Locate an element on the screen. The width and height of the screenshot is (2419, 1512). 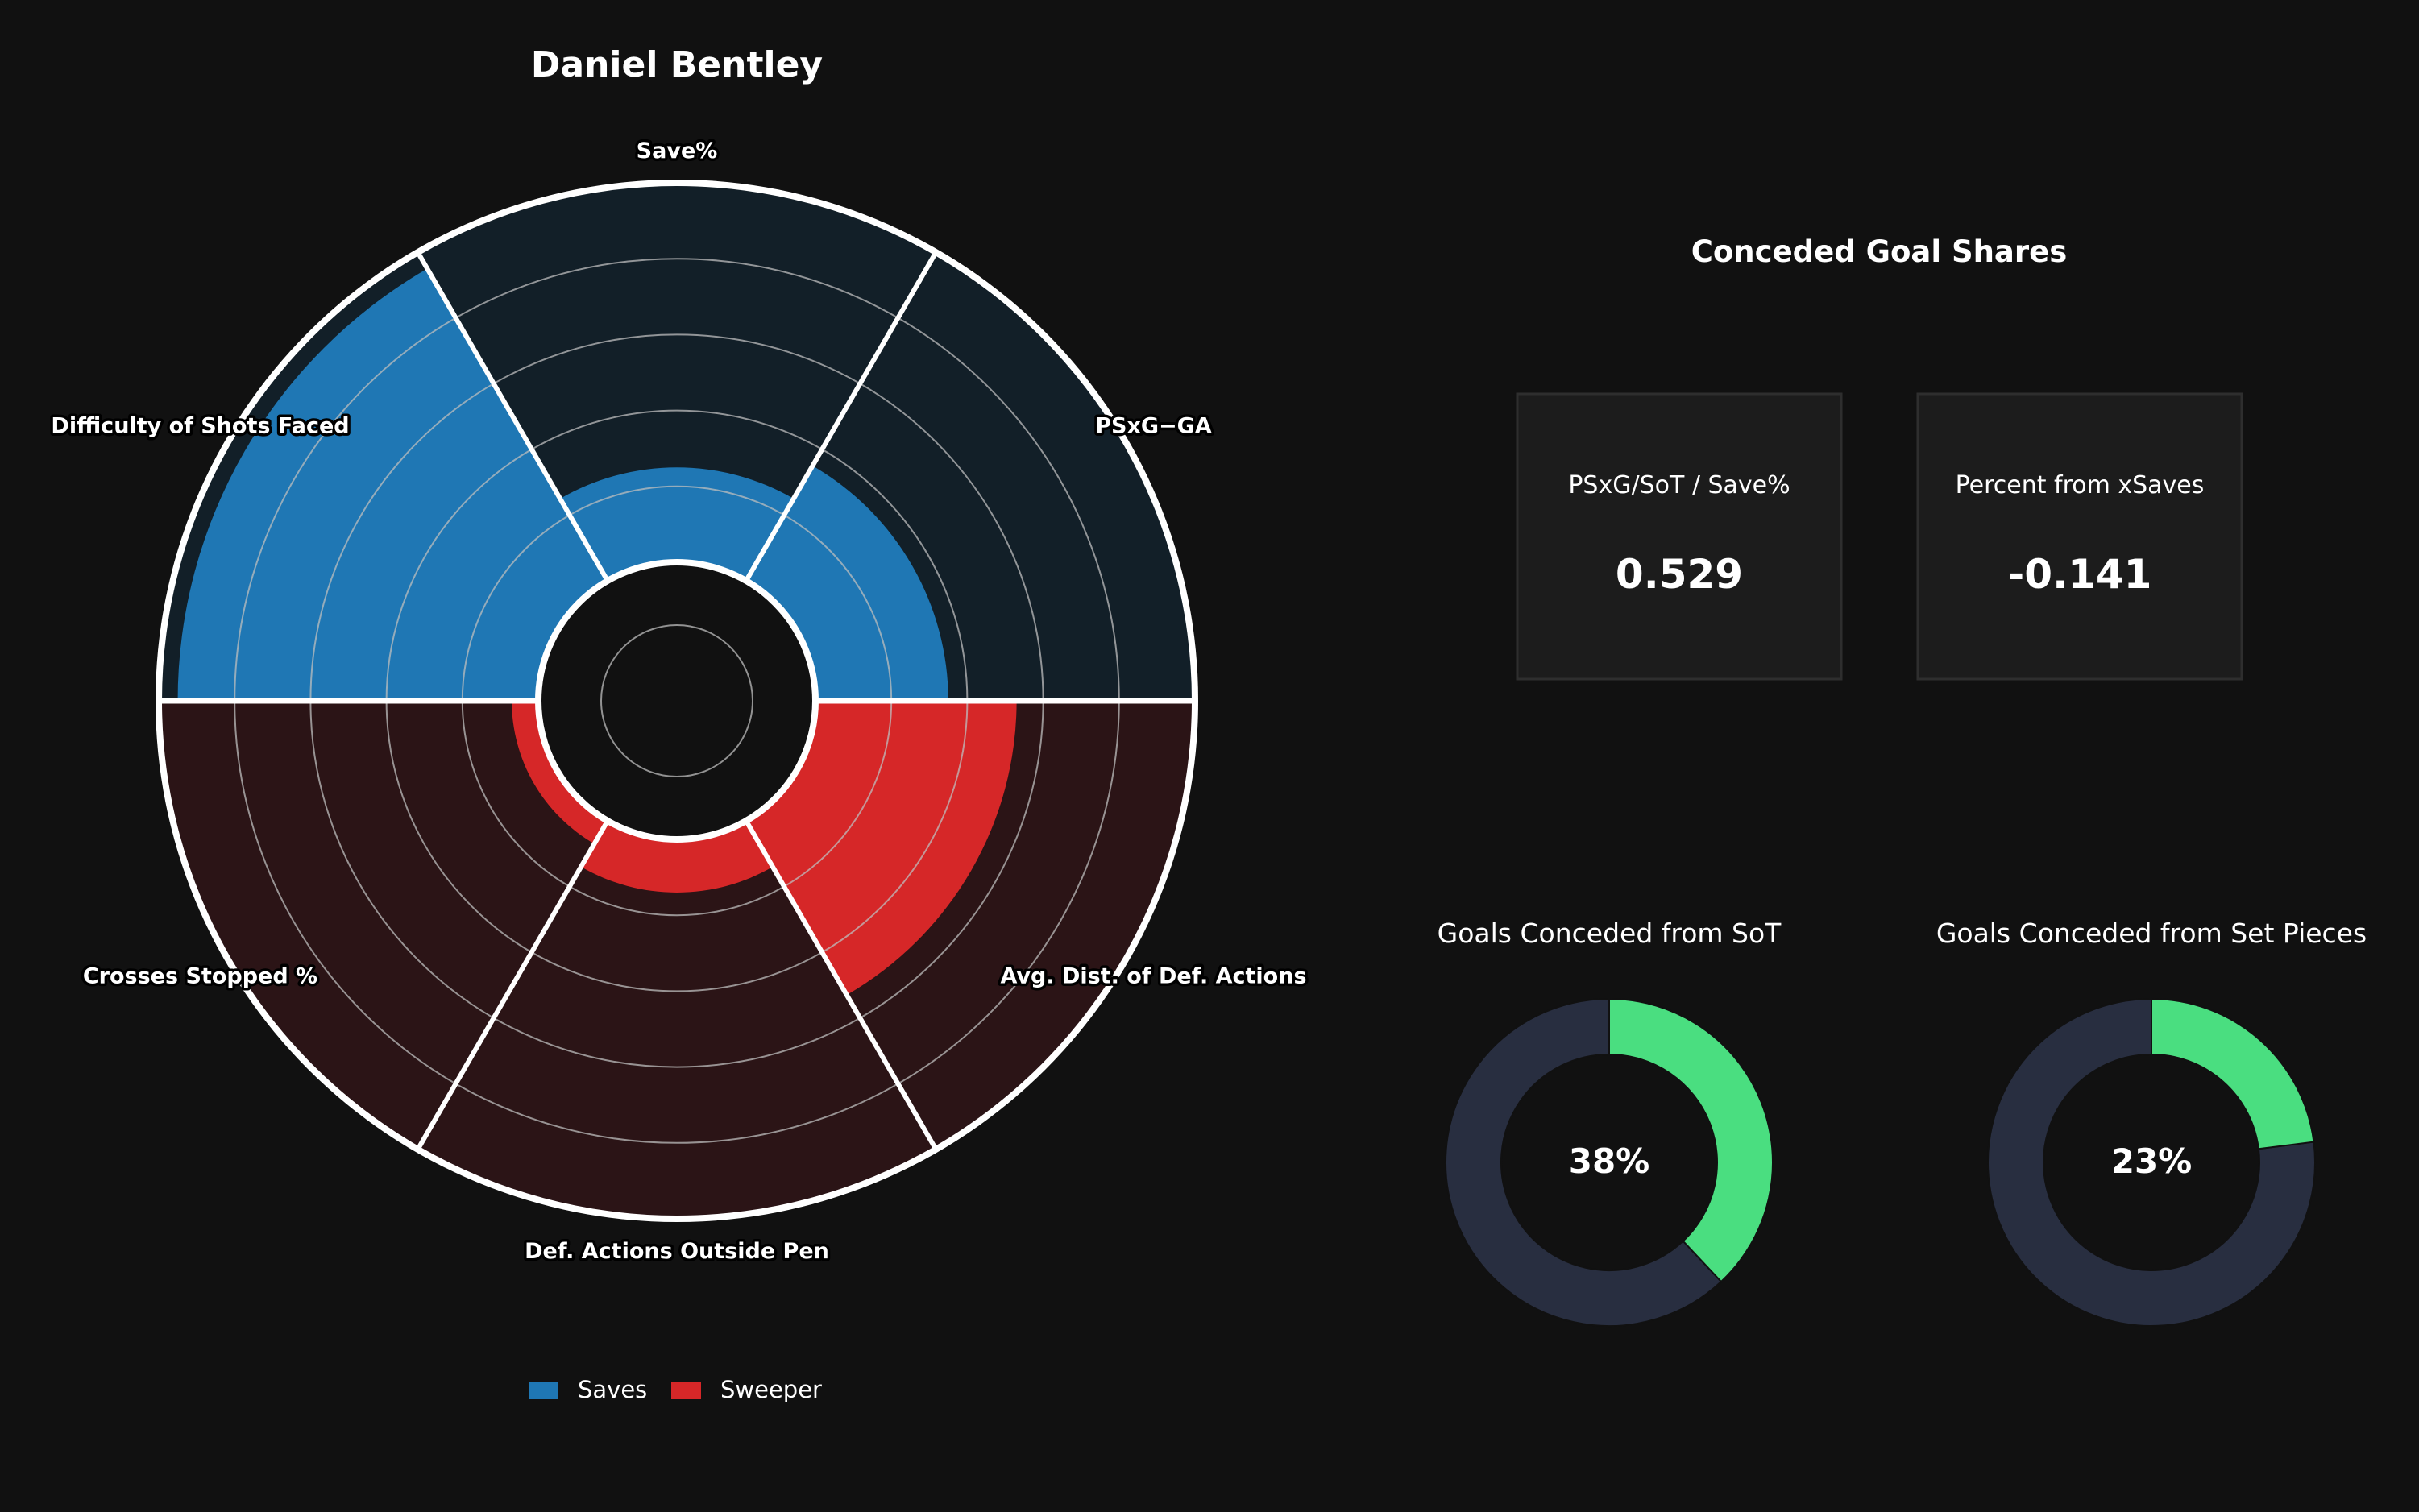
legend-label-sweeper: Sweeper is located at coordinates (771, 1390).